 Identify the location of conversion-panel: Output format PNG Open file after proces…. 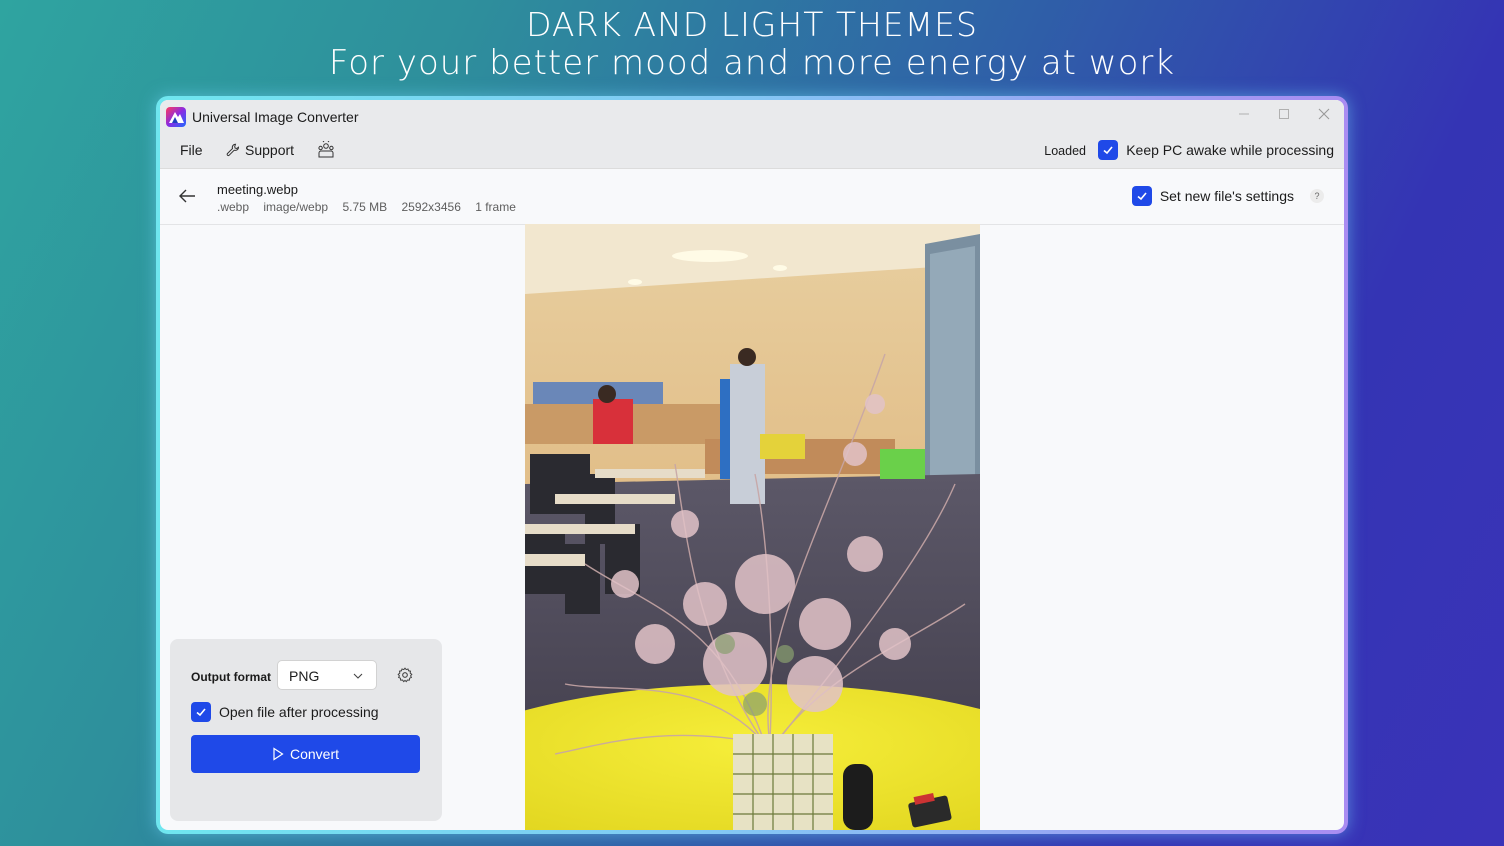
(306, 730).